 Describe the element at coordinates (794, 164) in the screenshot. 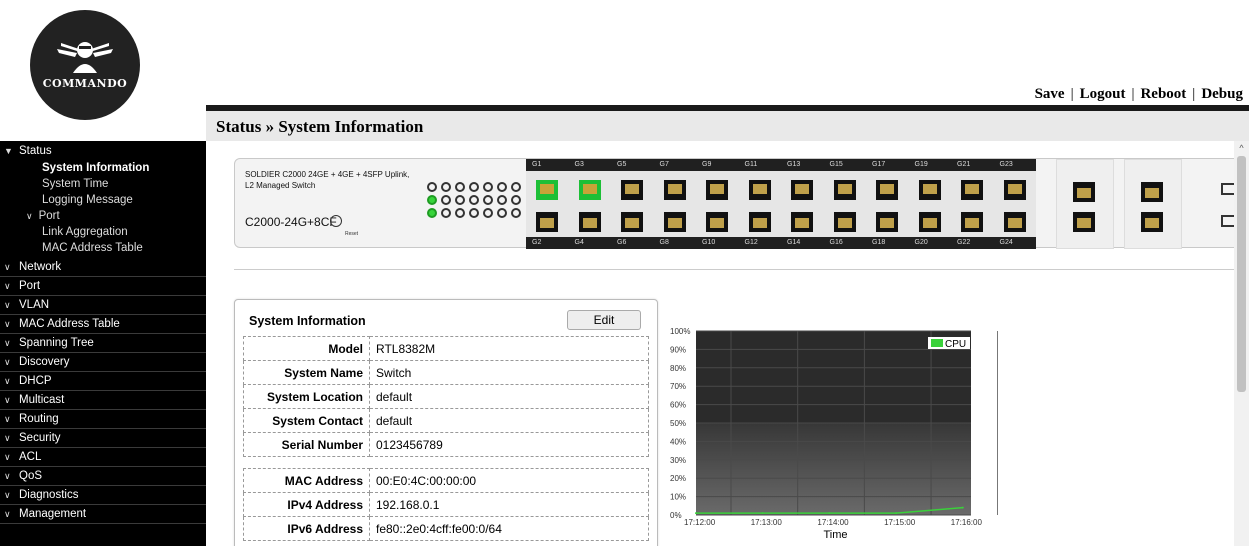

I see `port-label: G13` at that location.